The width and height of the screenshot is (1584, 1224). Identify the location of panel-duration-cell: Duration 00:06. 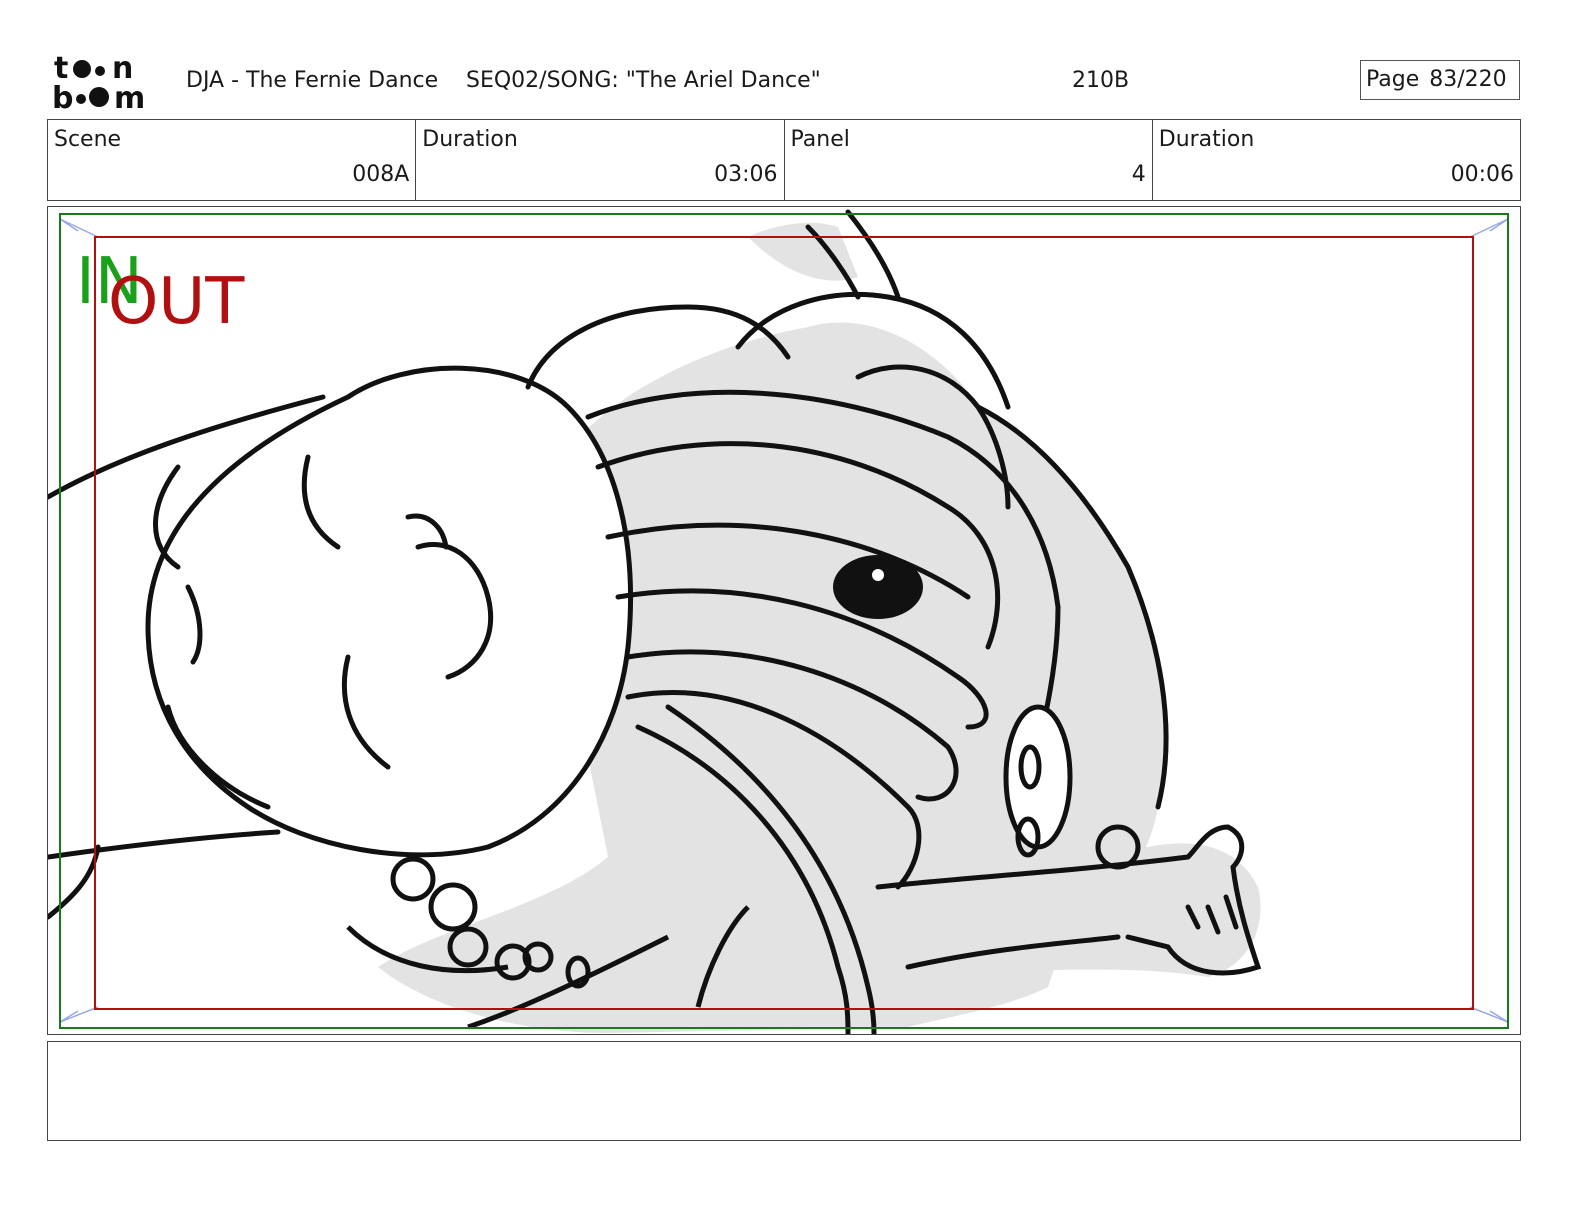
(1336, 160).